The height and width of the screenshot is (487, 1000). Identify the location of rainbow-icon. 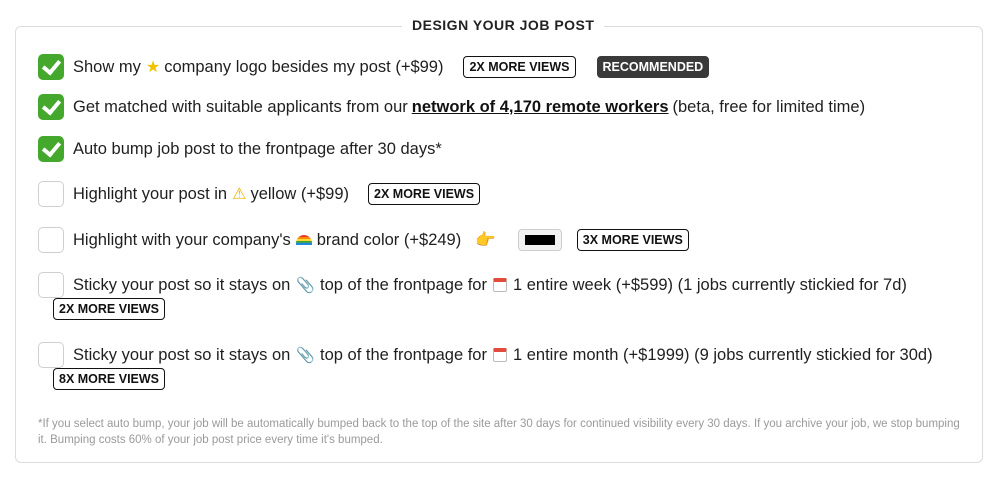
(303, 240).